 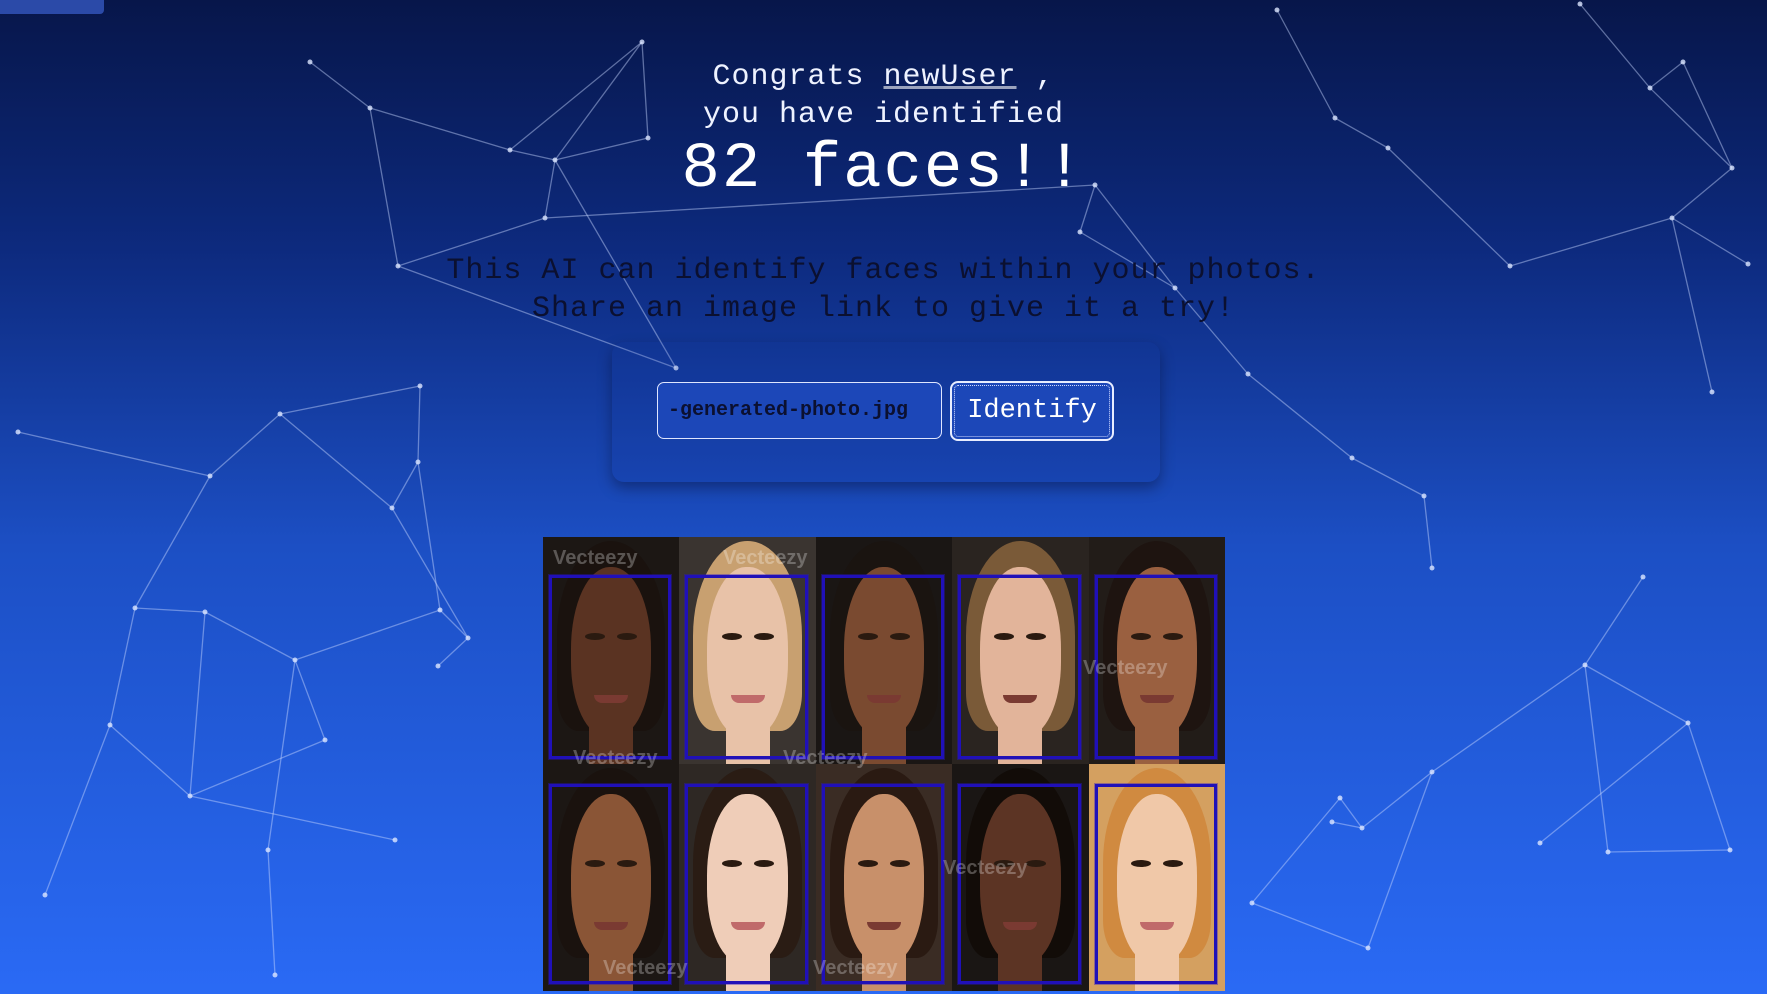 I want to click on user-name: newUser, so click(x=950, y=77).